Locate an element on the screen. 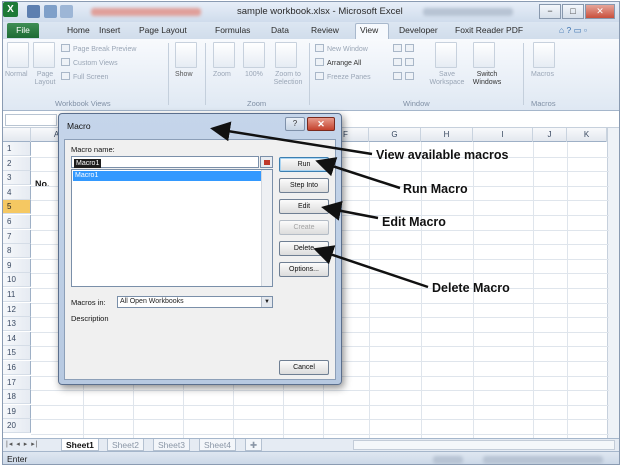 Image resolution: width=622 pixels, height=467 pixels. full-screen-button: Full Screen is located at coordinates (84, 76).